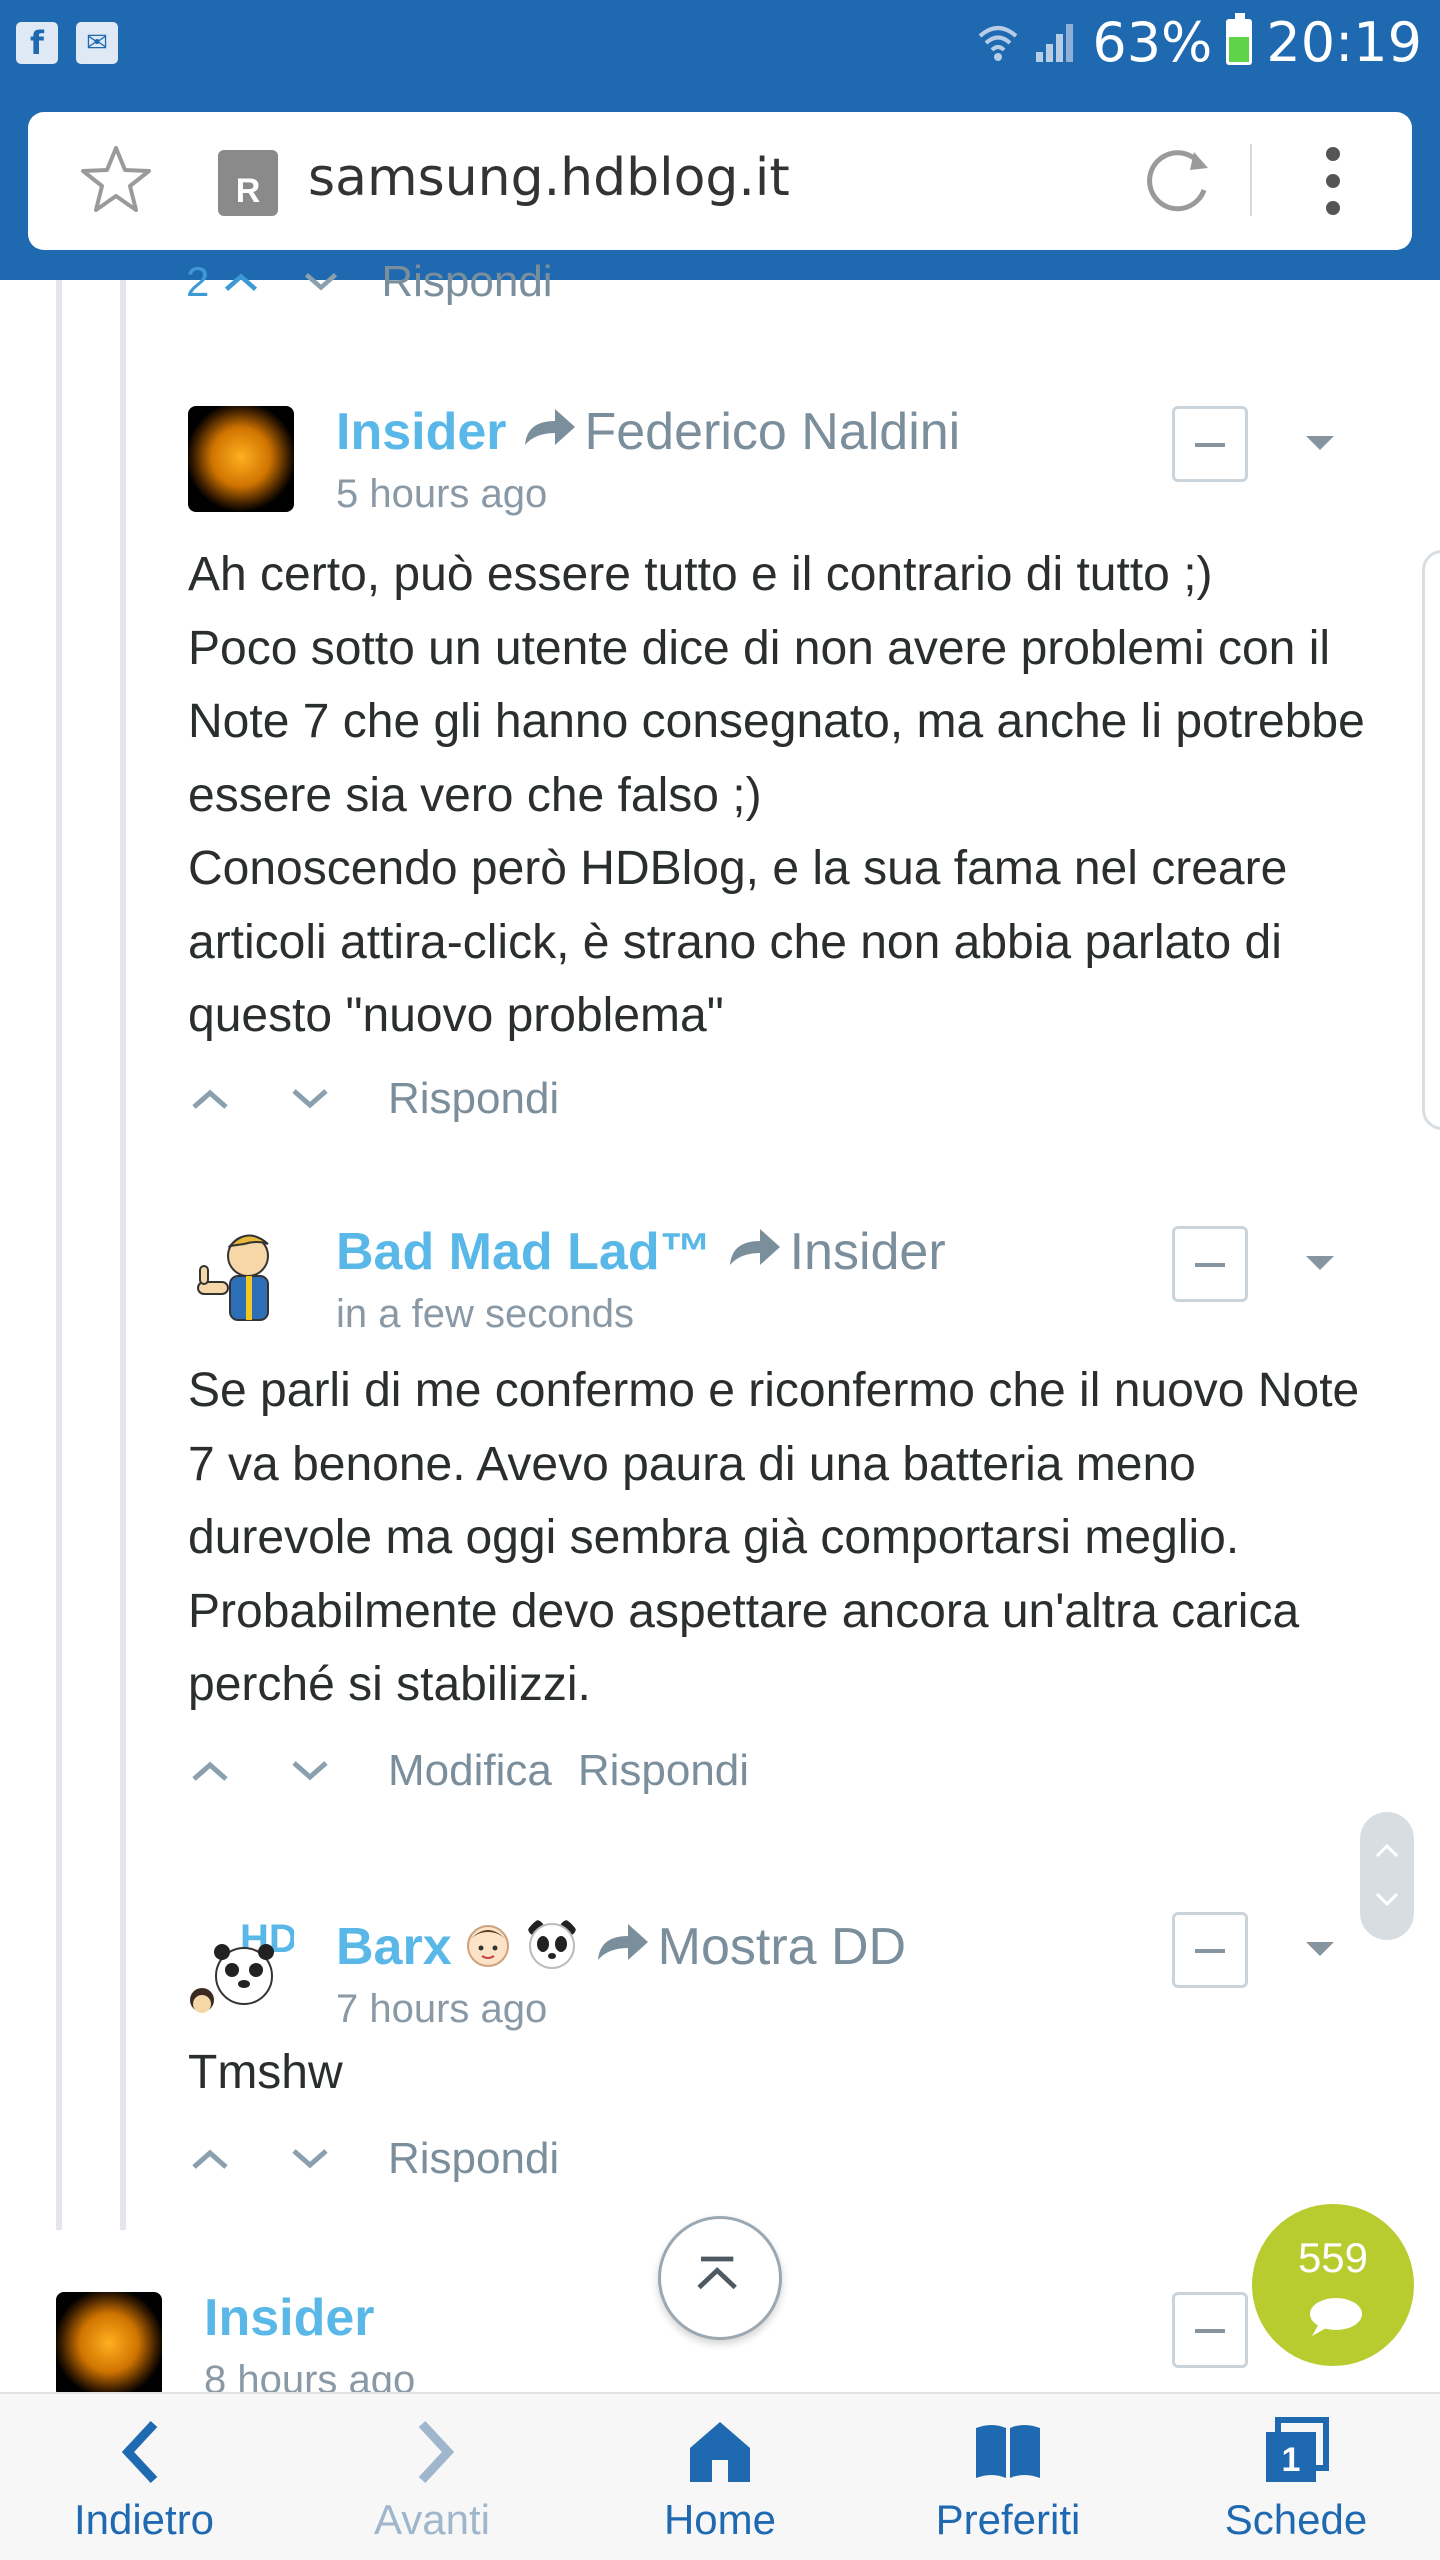 This screenshot has width=1440, height=2560. Describe the element at coordinates (1333, 2257) in the screenshot. I see `comments-count: 559` at that location.